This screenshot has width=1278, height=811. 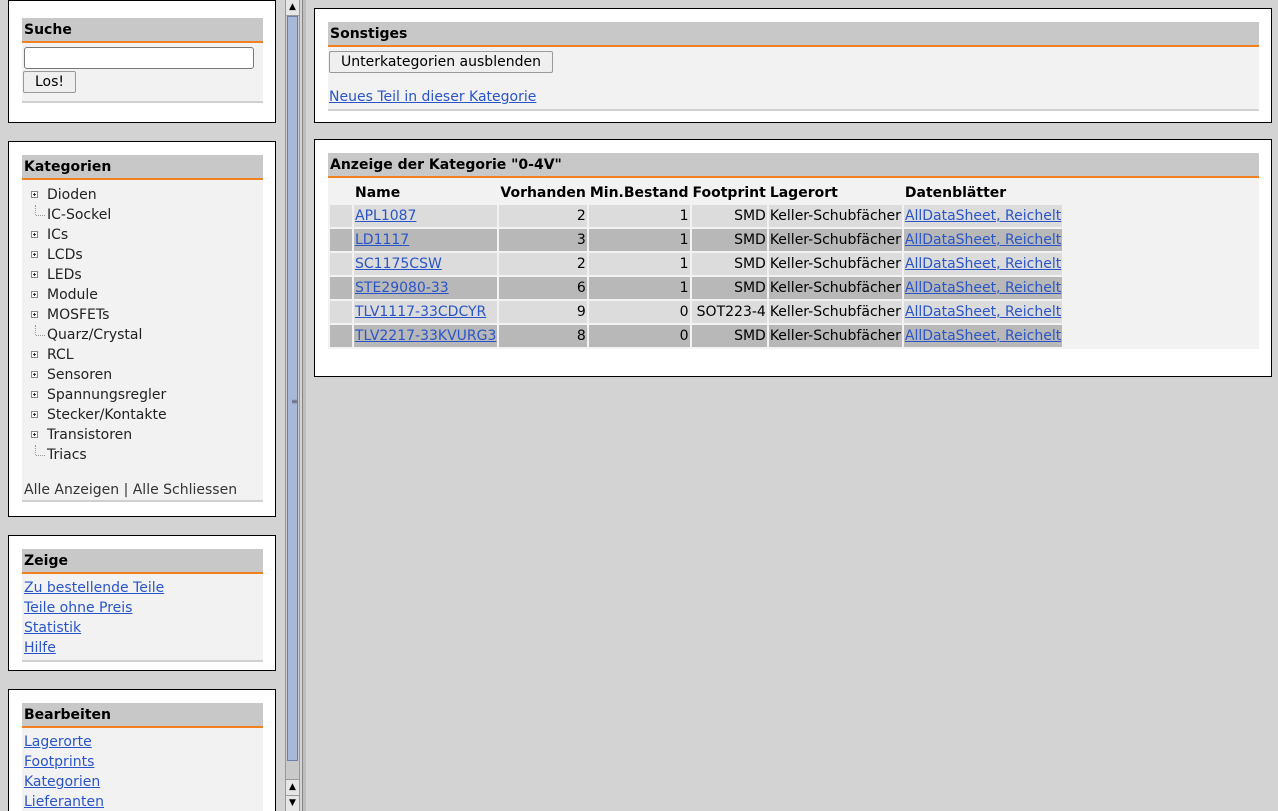 What do you see at coordinates (145, 275) in the screenshot?
I see `tree-item: LEDs` at bounding box center [145, 275].